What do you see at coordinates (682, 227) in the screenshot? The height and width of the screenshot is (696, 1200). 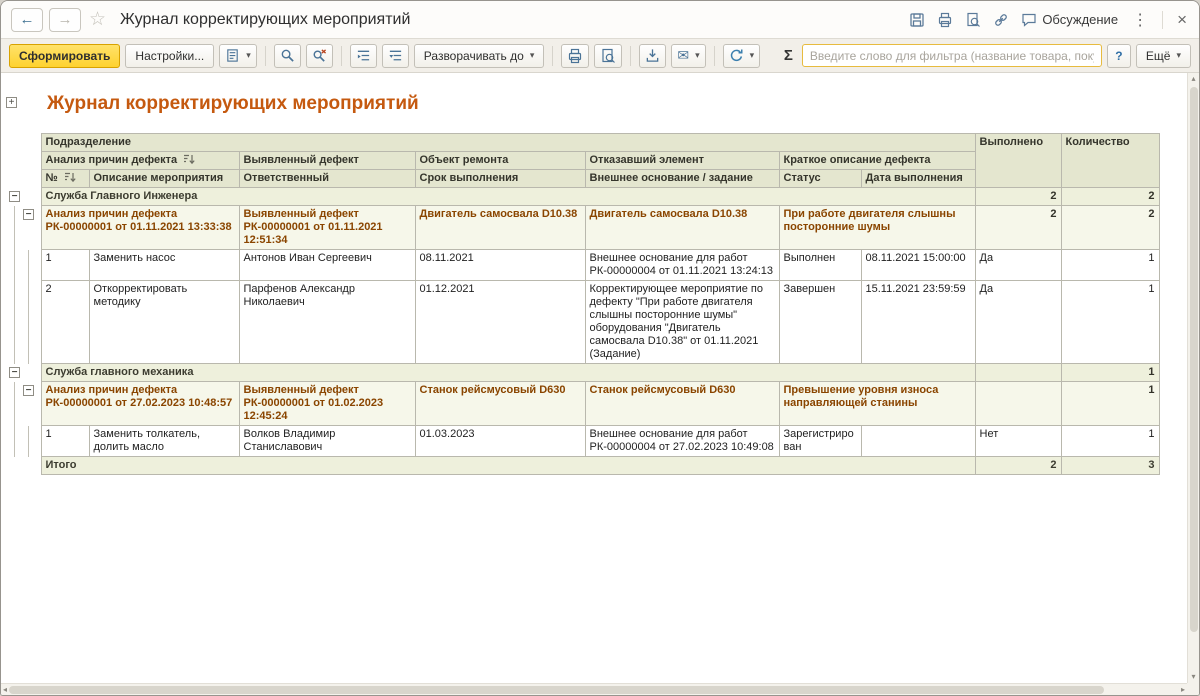 I see `detail-failed-element: Двигатель самосвала D10.38` at bounding box center [682, 227].